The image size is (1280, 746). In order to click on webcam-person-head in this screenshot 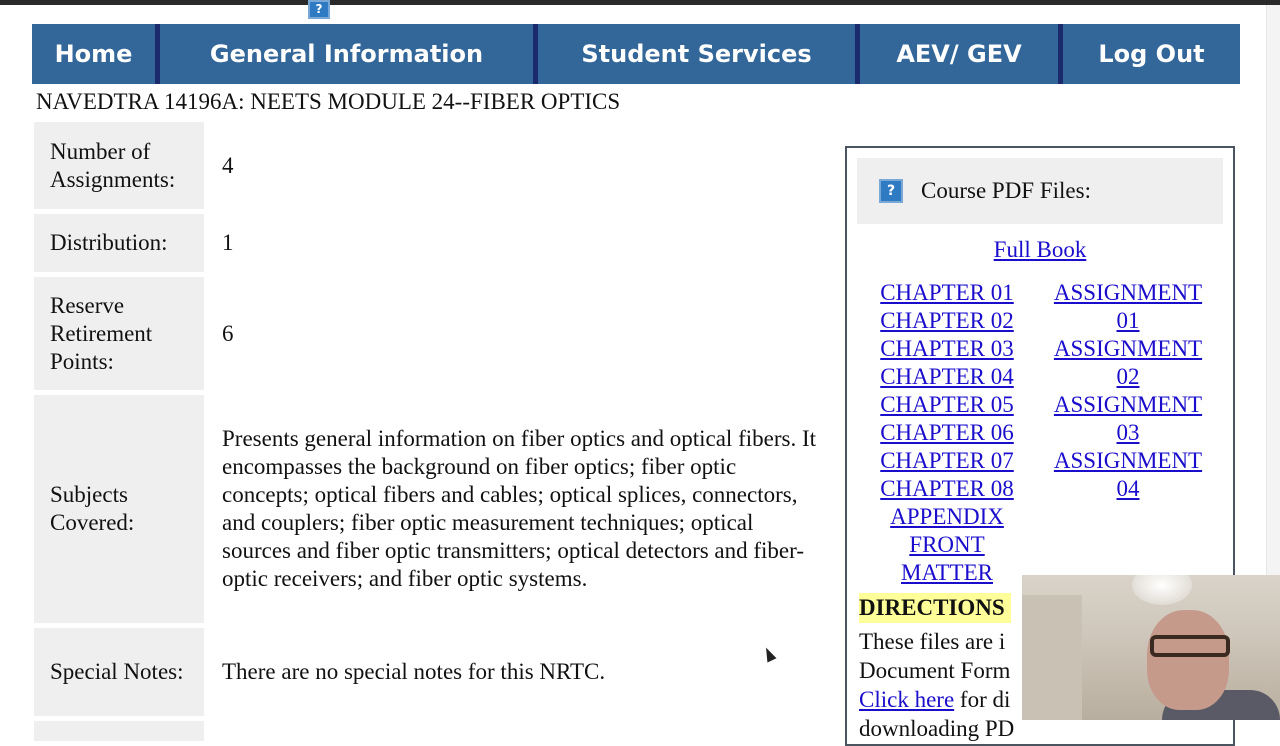, I will do `click(1188, 660)`.